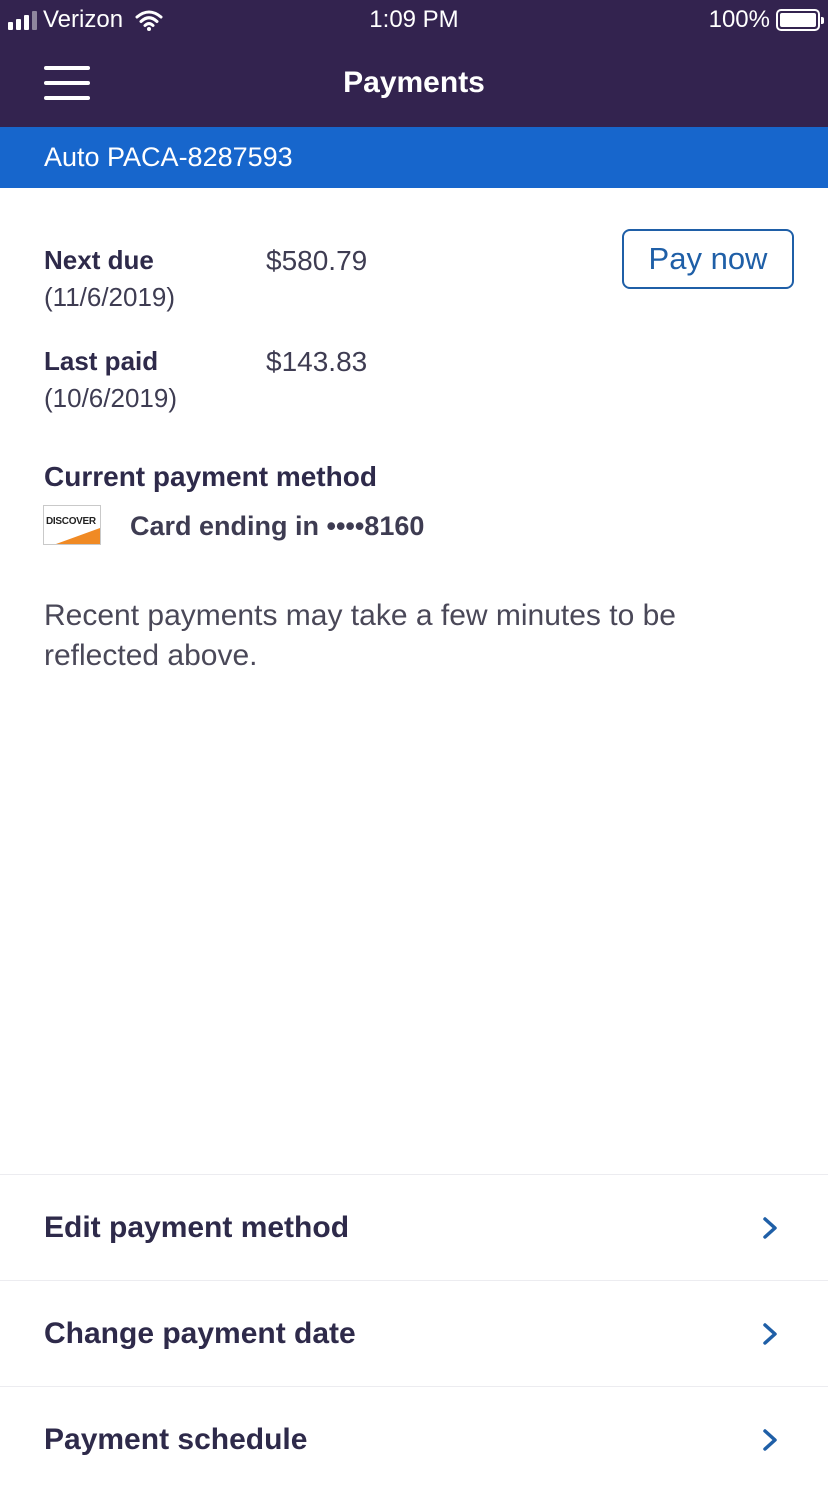 This screenshot has width=828, height=1489. Describe the element at coordinates (800, 20) in the screenshot. I see `battery-icon` at that location.